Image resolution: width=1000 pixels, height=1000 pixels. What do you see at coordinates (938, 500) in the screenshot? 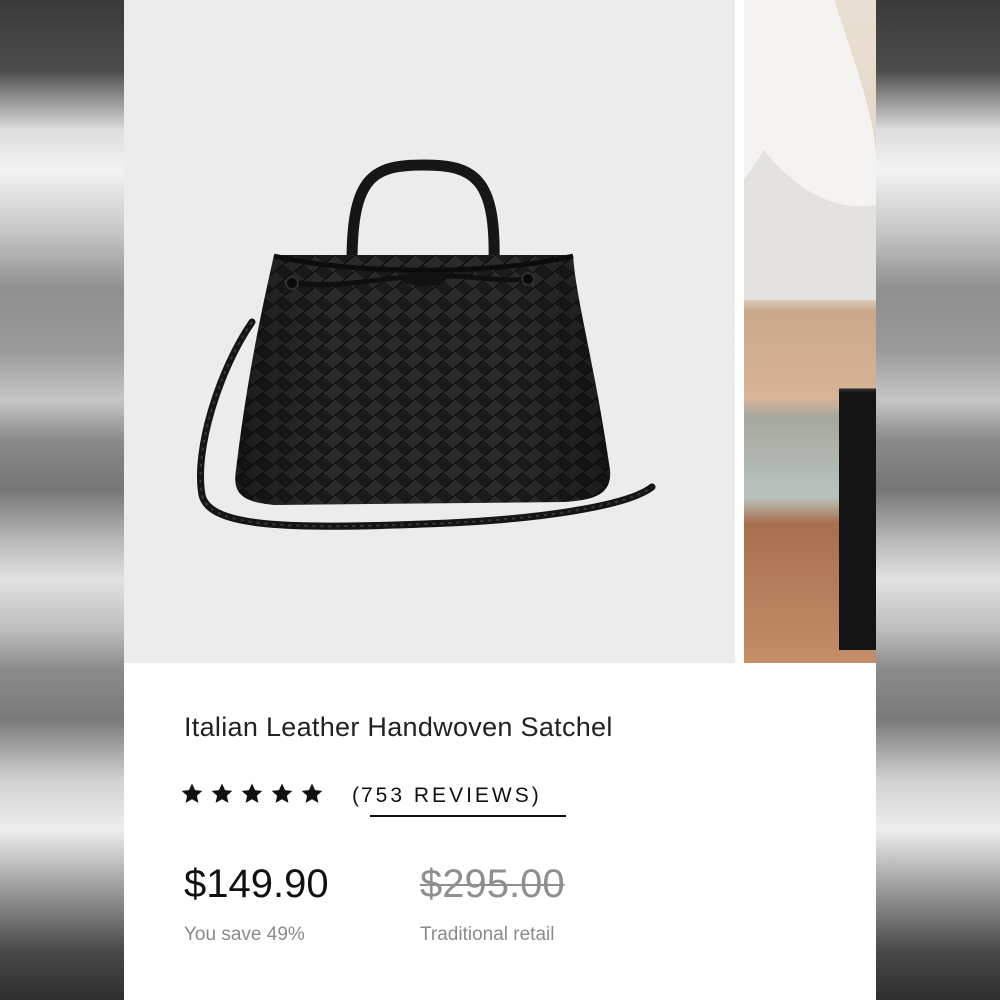
I see `background-blur-right` at bounding box center [938, 500].